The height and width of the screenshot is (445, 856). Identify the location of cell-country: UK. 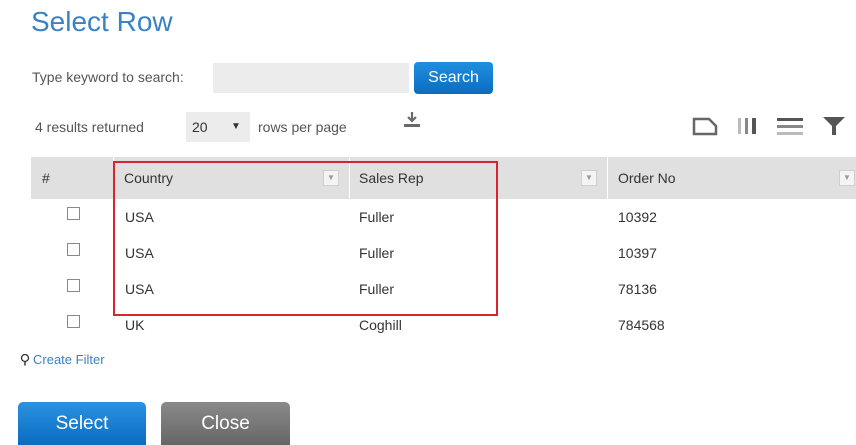
(135, 325).